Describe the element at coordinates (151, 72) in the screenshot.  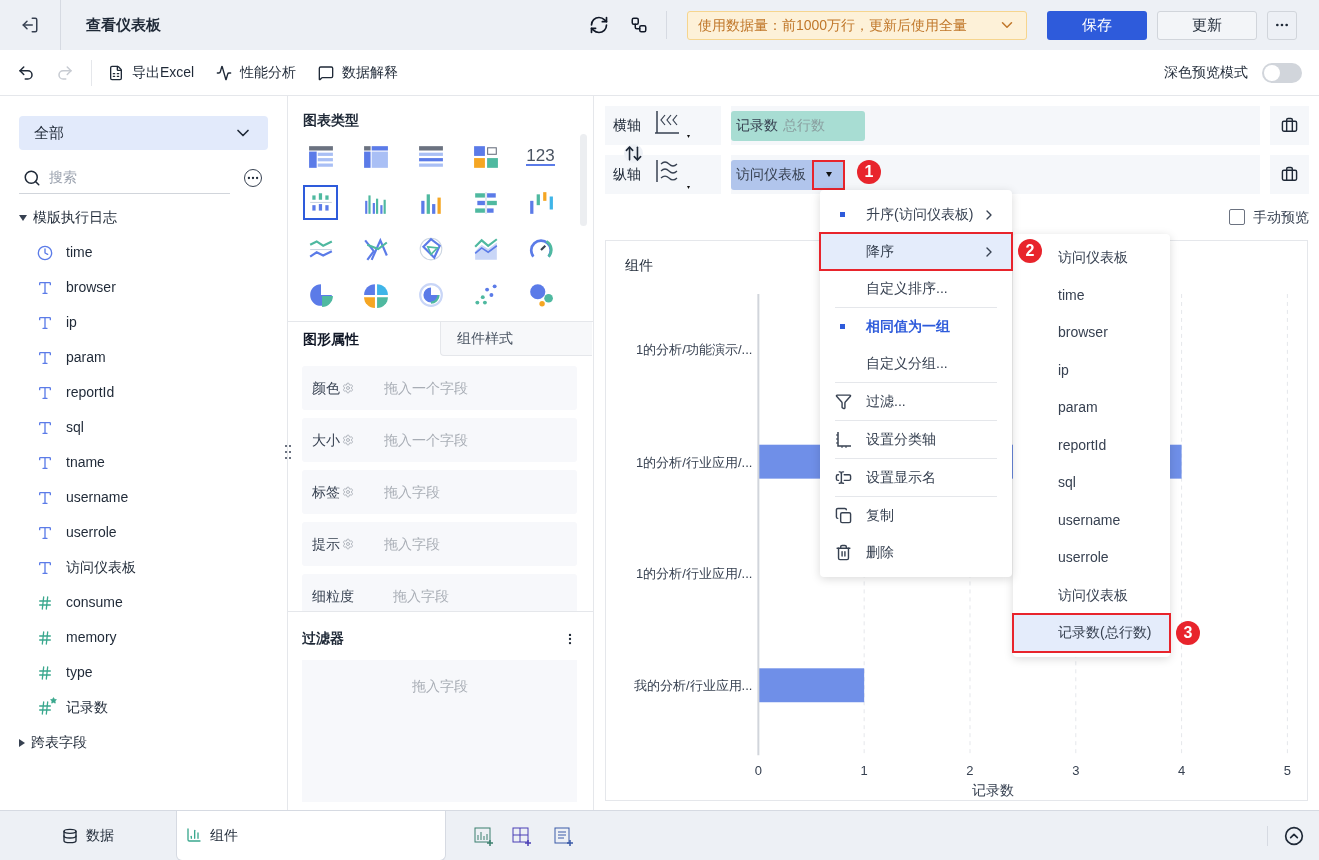
I see `toolbar-button: 导出Excel` at that location.